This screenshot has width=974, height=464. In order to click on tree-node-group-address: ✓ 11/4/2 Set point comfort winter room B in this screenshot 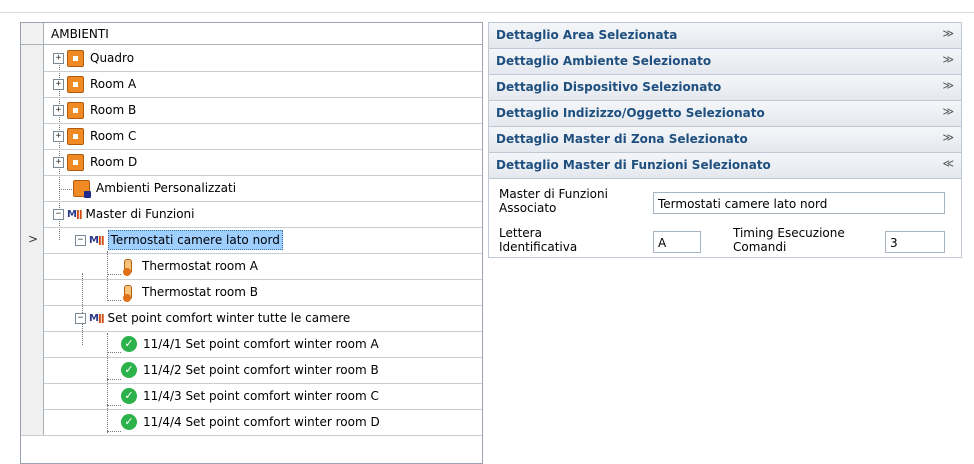, I will do `click(250, 370)`.